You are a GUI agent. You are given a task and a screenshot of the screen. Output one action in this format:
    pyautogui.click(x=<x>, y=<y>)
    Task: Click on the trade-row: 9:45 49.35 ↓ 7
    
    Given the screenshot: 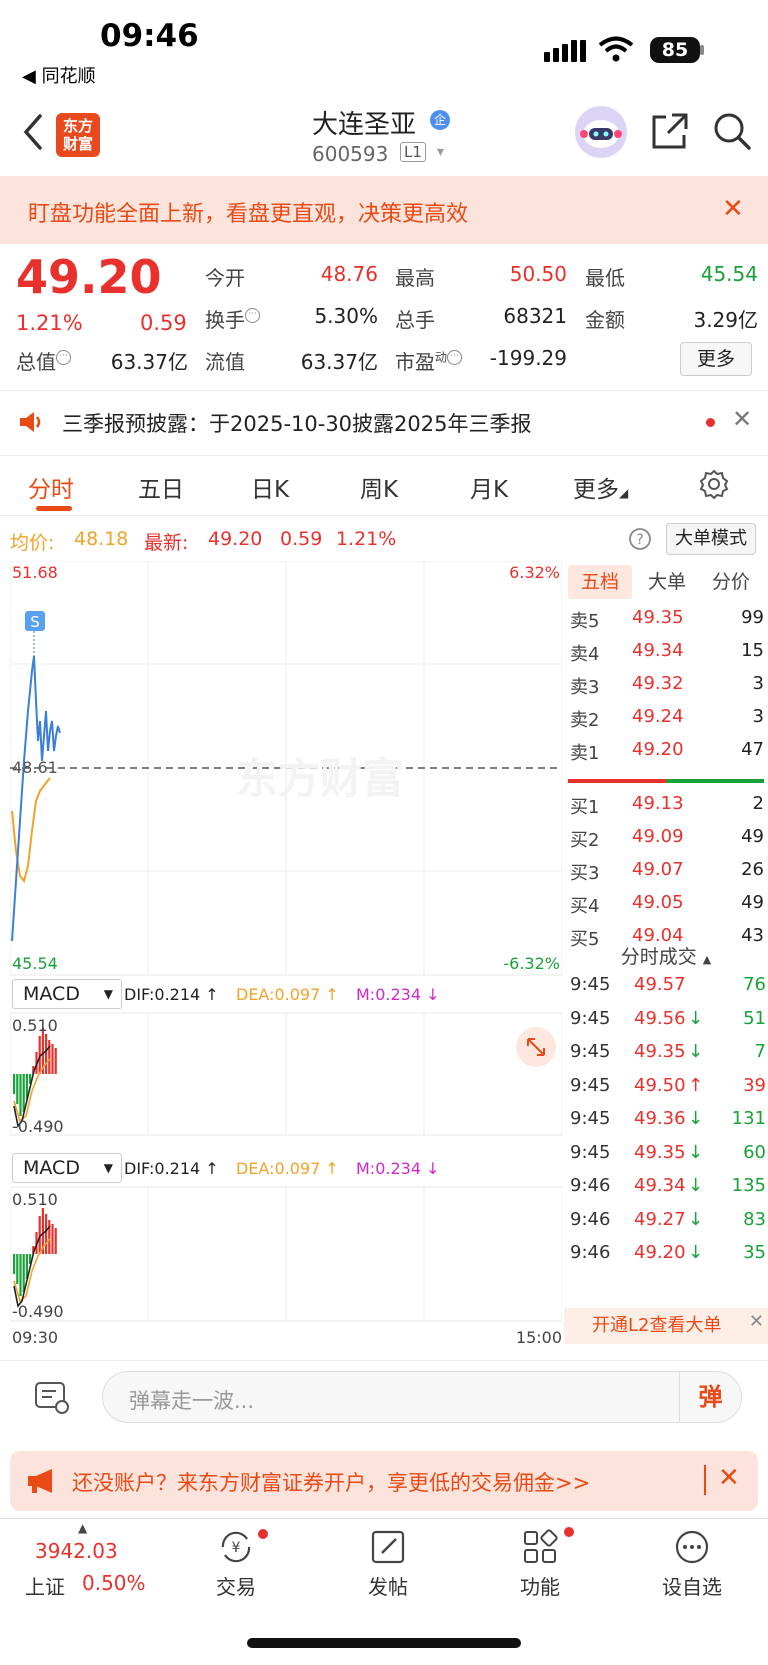 What is the action you would take?
    pyautogui.click(x=668, y=1058)
    